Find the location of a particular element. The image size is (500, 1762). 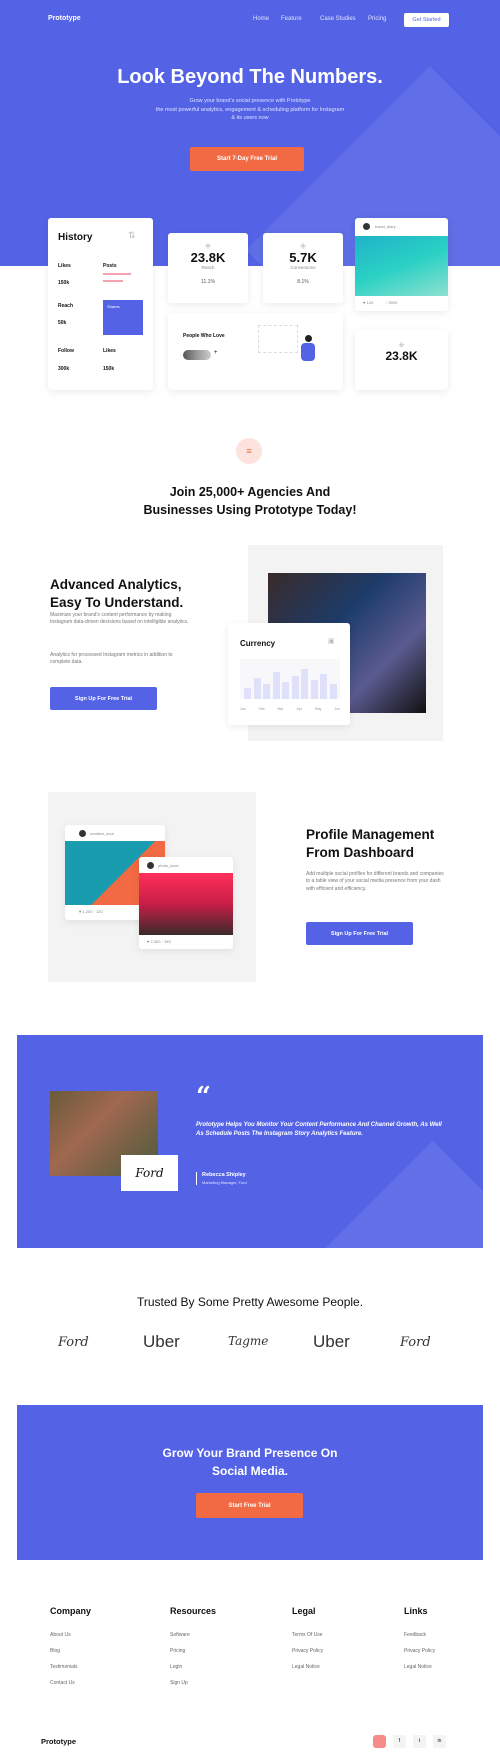

history-highlight: Shares is located at coordinates (123, 317).